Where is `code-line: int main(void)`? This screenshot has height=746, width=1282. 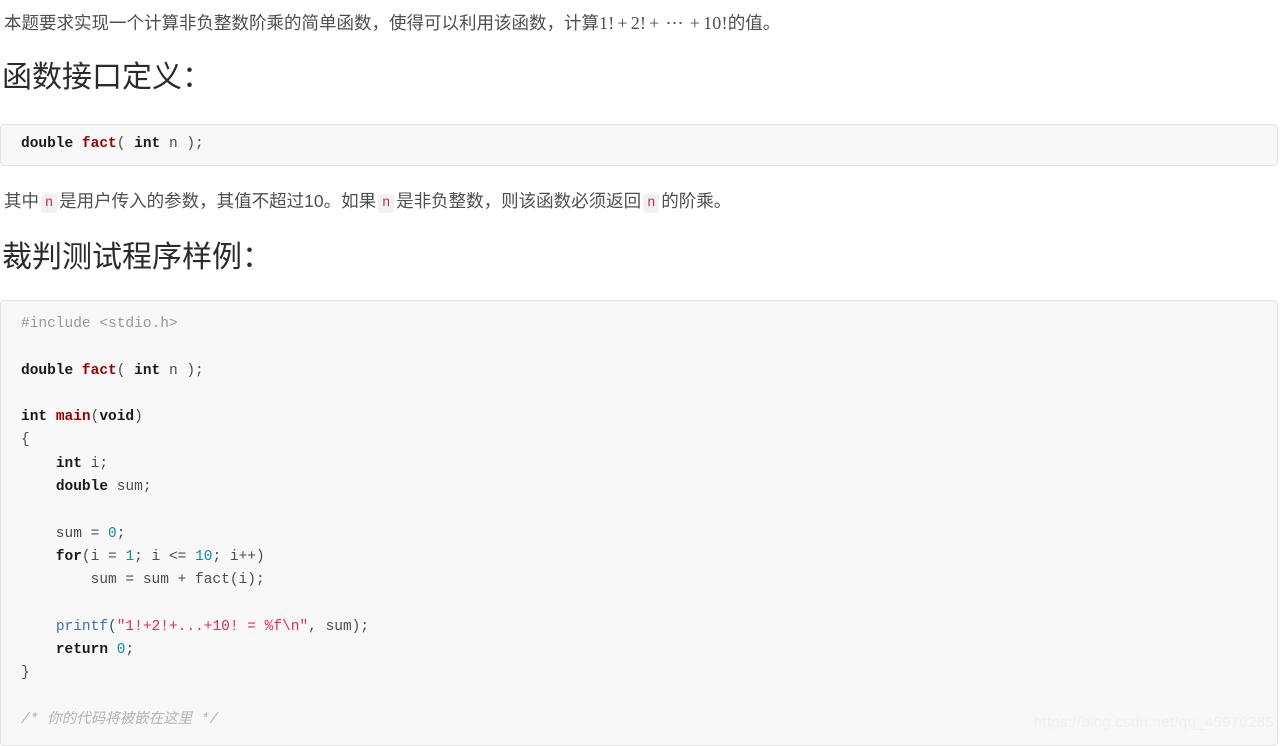
code-line: int main(void) is located at coordinates (82, 417).